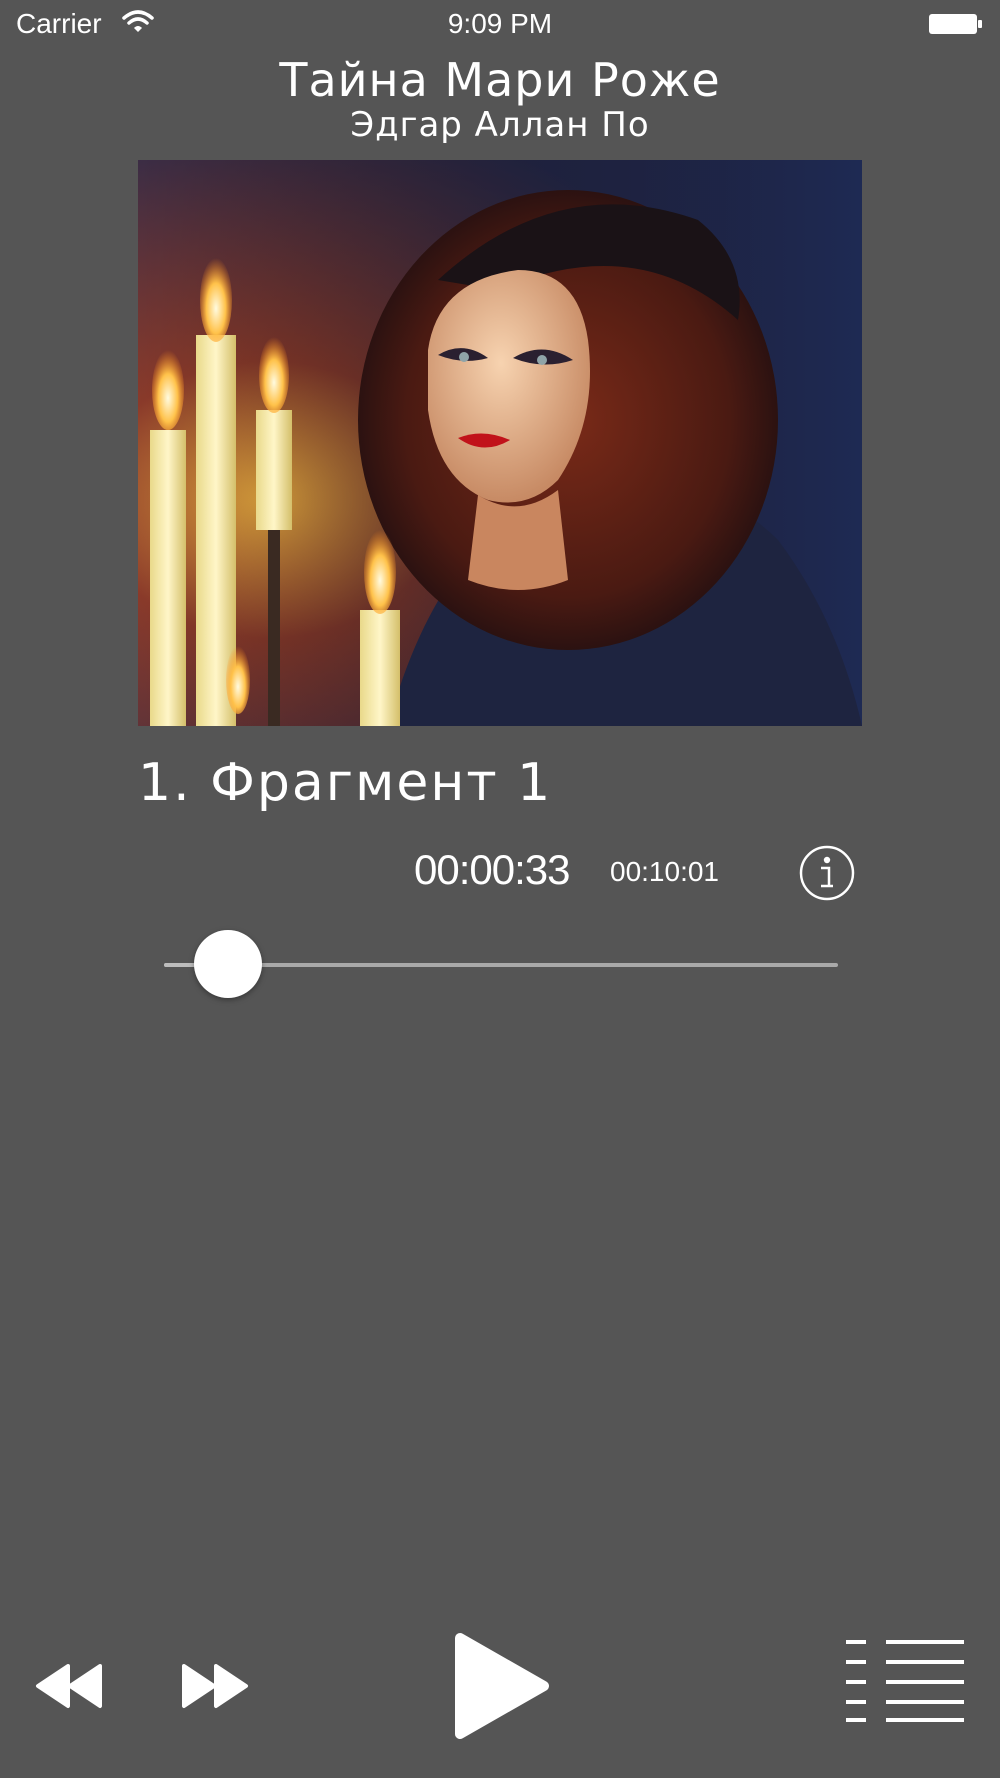  What do you see at coordinates (664, 871) in the screenshot?
I see `total-duration: 00:10:01` at bounding box center [664, 871].